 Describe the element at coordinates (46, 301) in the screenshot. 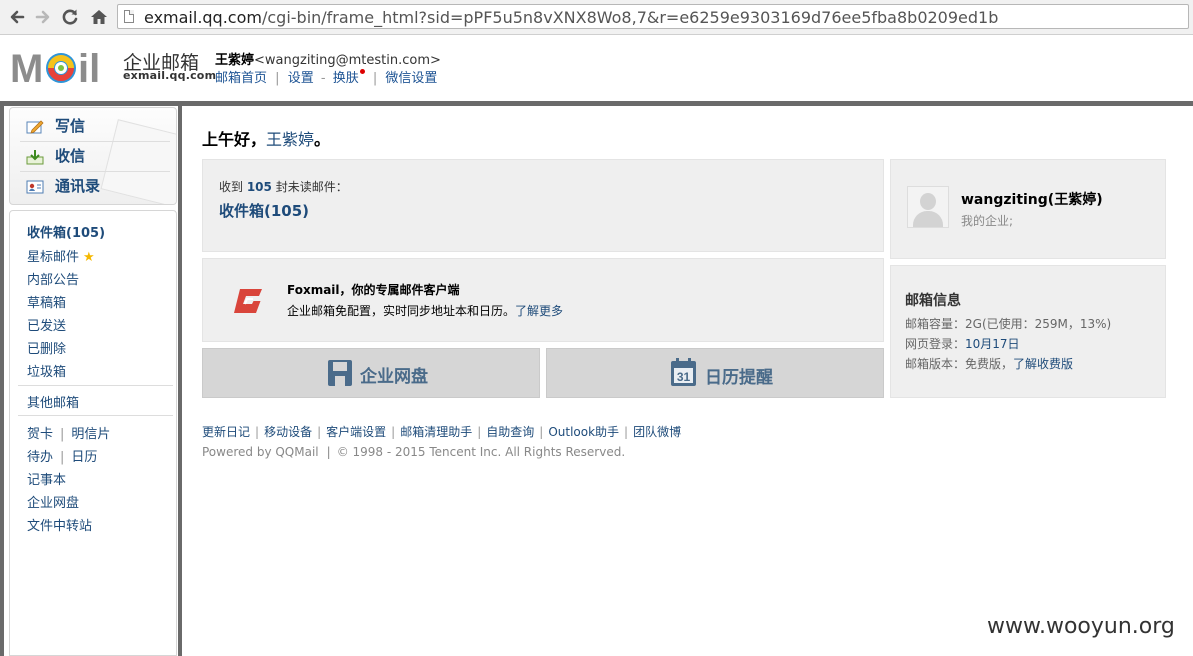

I see `folder-drafts: 草稿箱` at that location.